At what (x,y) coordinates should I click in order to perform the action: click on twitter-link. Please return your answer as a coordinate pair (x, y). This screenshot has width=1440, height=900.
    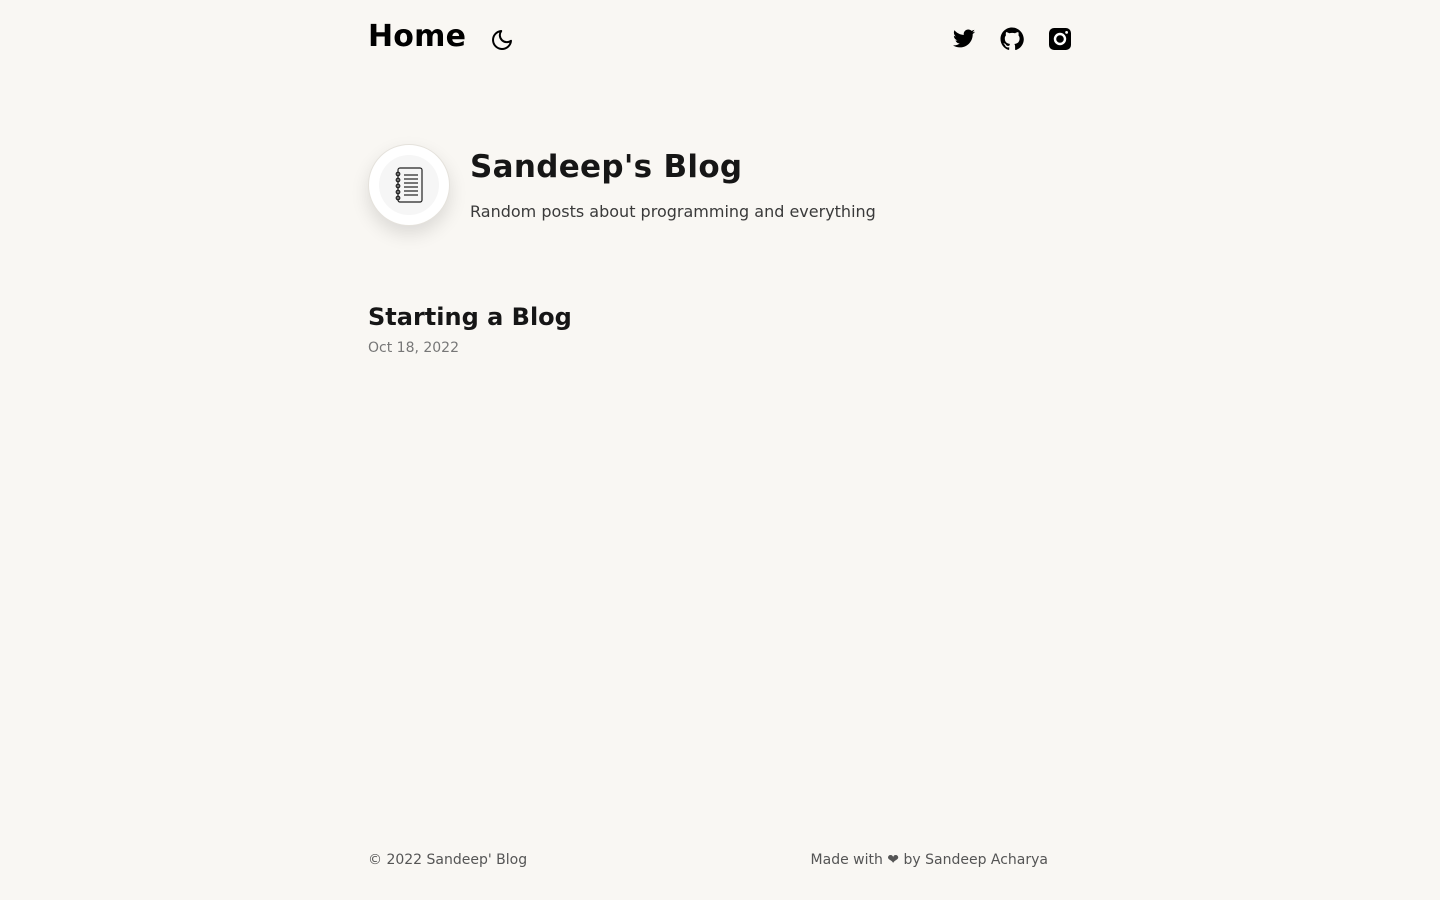
    Looking at the image, I should click on (964, 39).